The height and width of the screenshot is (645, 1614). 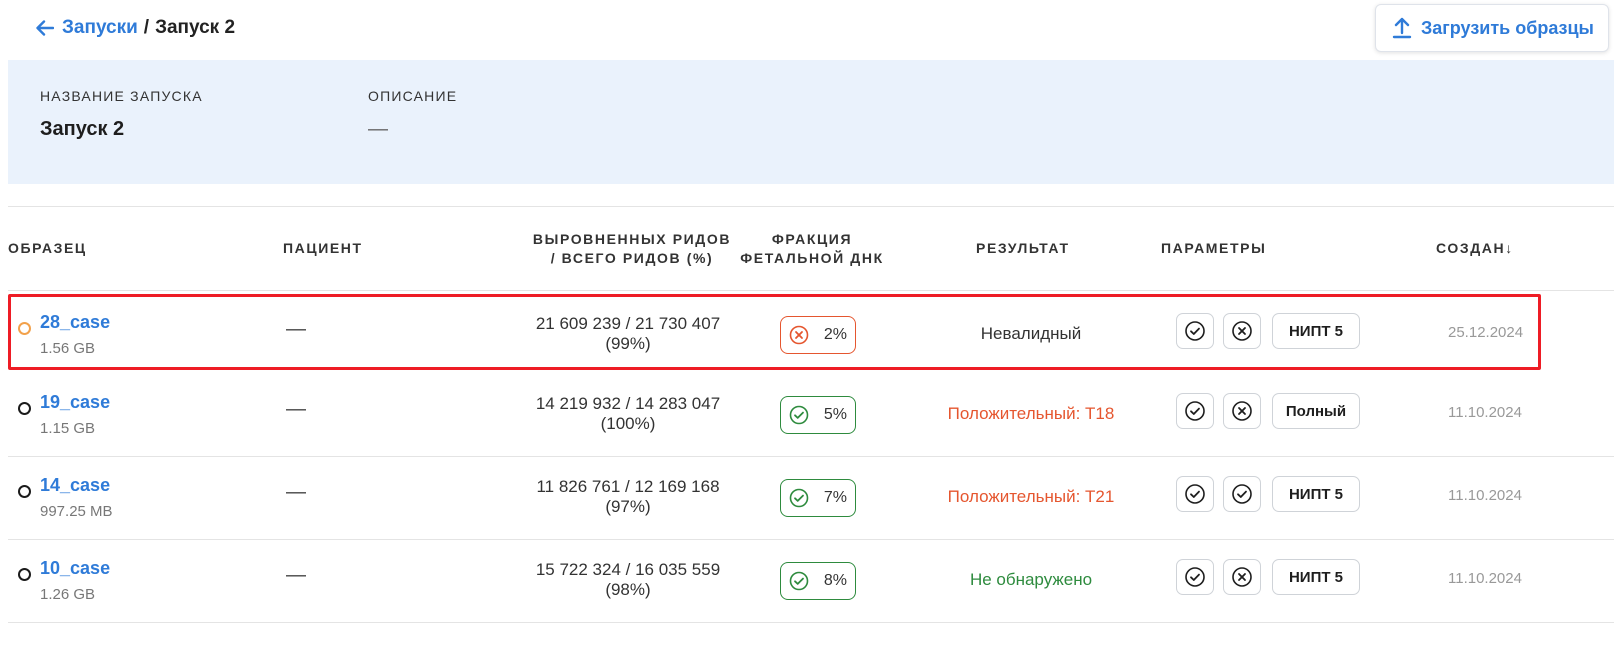 What do you see at coordinates (1031, 413) in the screenshot?
I see `result-value: Положительный: T18` at bounding box center [1031, 413].